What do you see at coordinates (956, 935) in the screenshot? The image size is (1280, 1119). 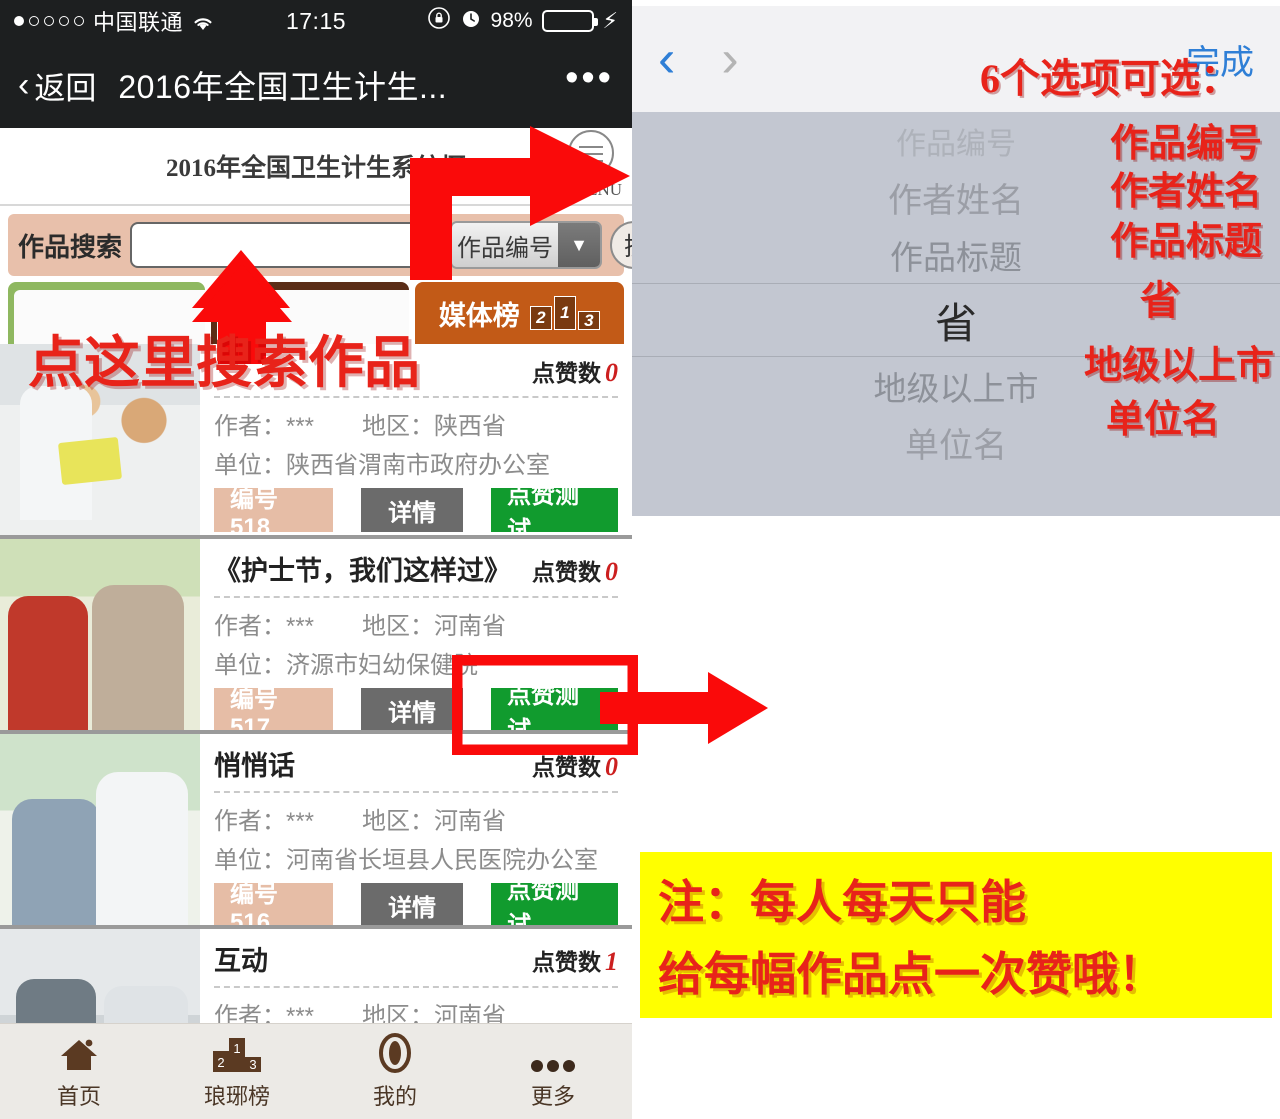 I see `annotation-note-box: 注：每人每天只能 给每幅作品点一次赞哦！` at bounding box center [956, 935].